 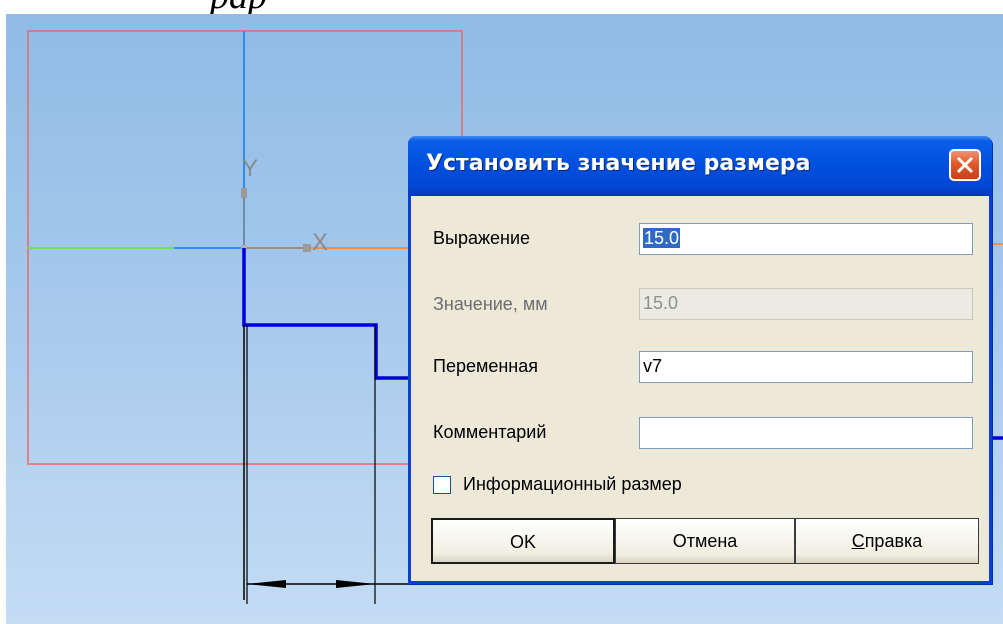 What do you see at coordinates (501, 7) in the screenshot?
I see `top-strip: рар` at bounding box center [501, 7].